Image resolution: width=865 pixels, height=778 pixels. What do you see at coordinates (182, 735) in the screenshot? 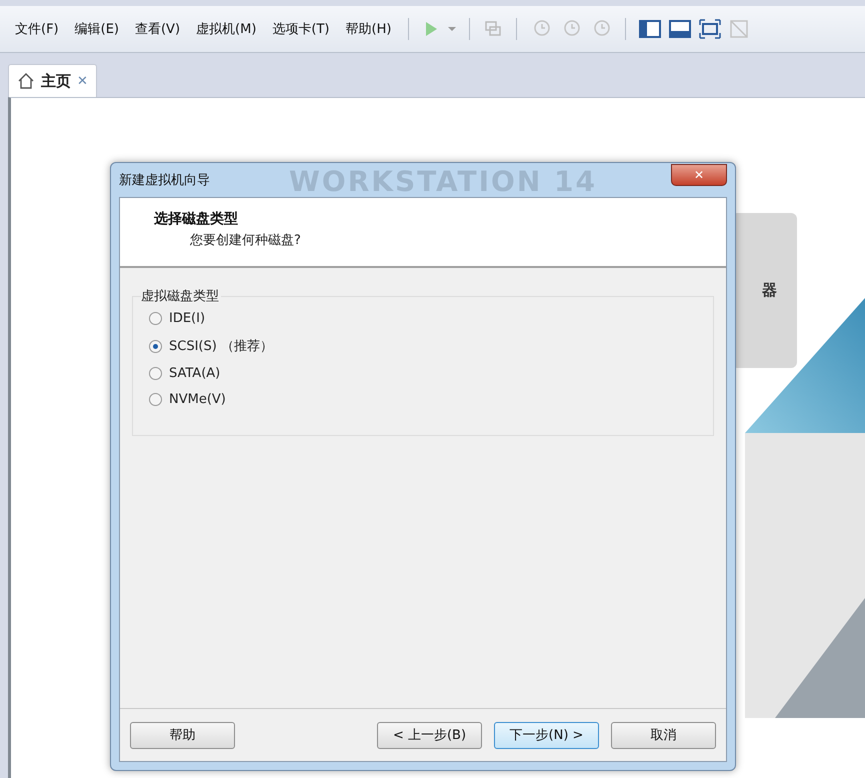
I see `dialog-button: 帮助` at bounding box center [182, 735].